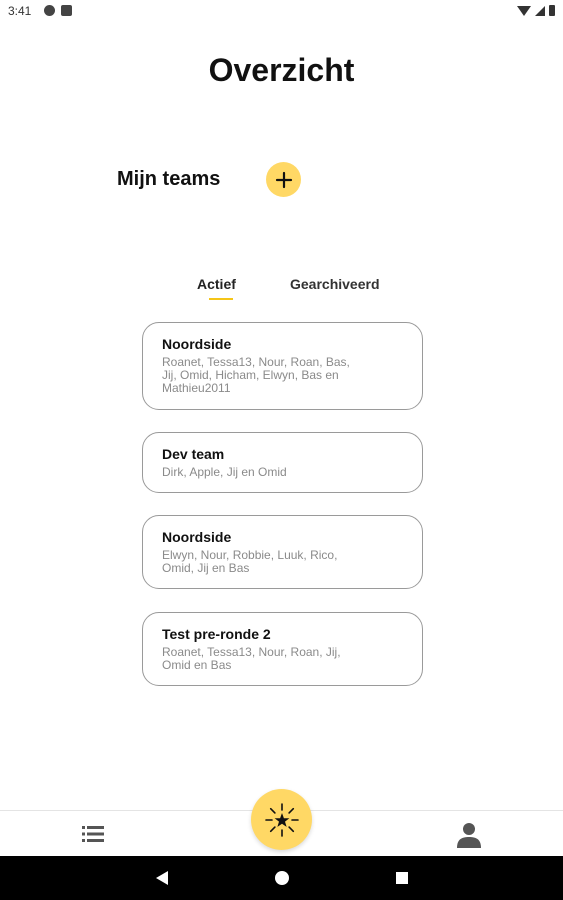 This screenshot has height=900, width=563. What do you see at coordinates (552, 10) in the screenshot?
I see `battery-icon` at bounding box center [552, 10].